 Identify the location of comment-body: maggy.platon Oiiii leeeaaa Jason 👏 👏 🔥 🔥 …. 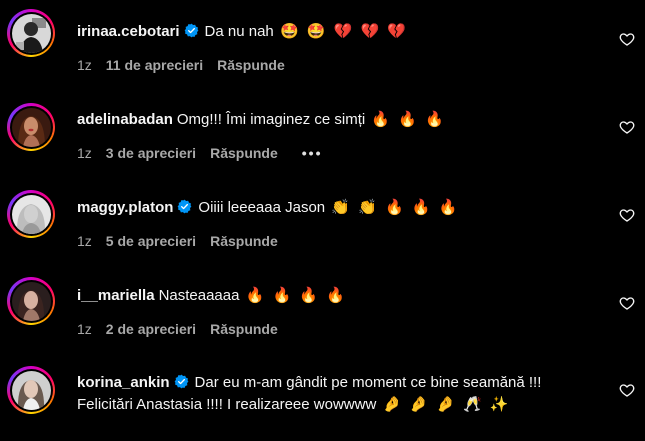
(336, 207).